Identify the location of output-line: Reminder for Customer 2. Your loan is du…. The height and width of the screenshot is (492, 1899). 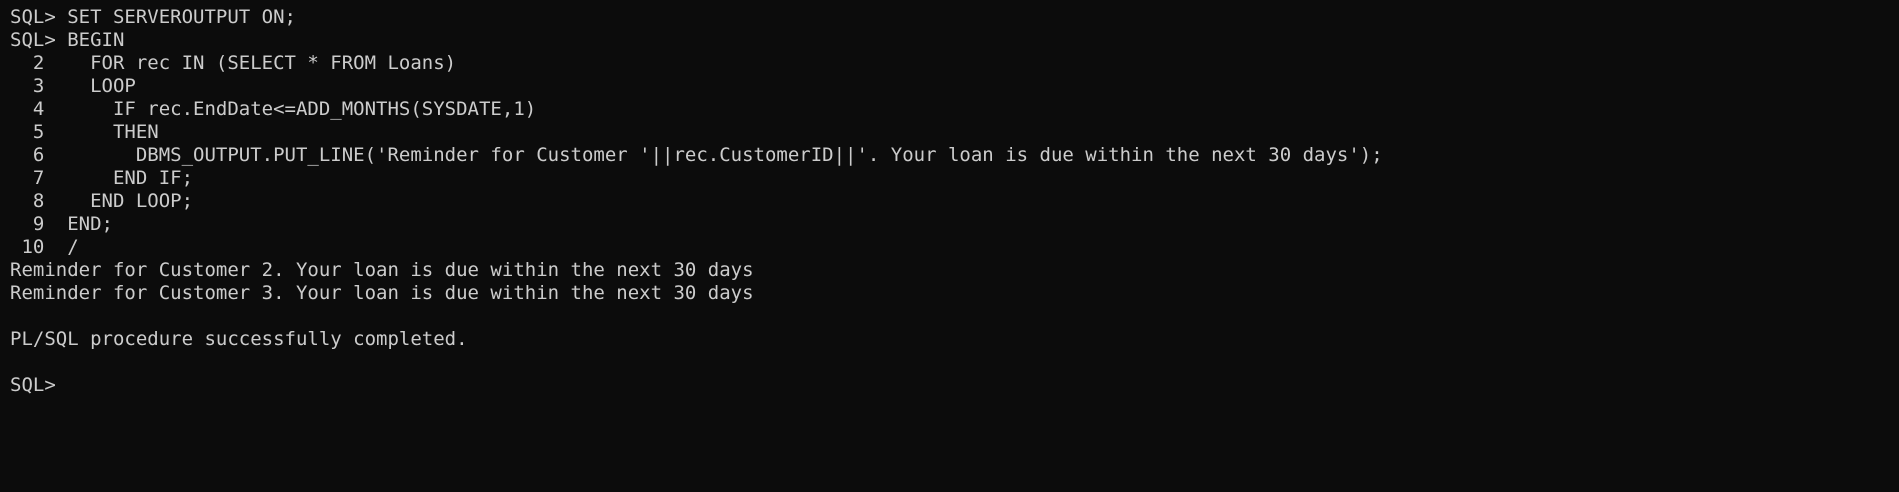
(382, 270).